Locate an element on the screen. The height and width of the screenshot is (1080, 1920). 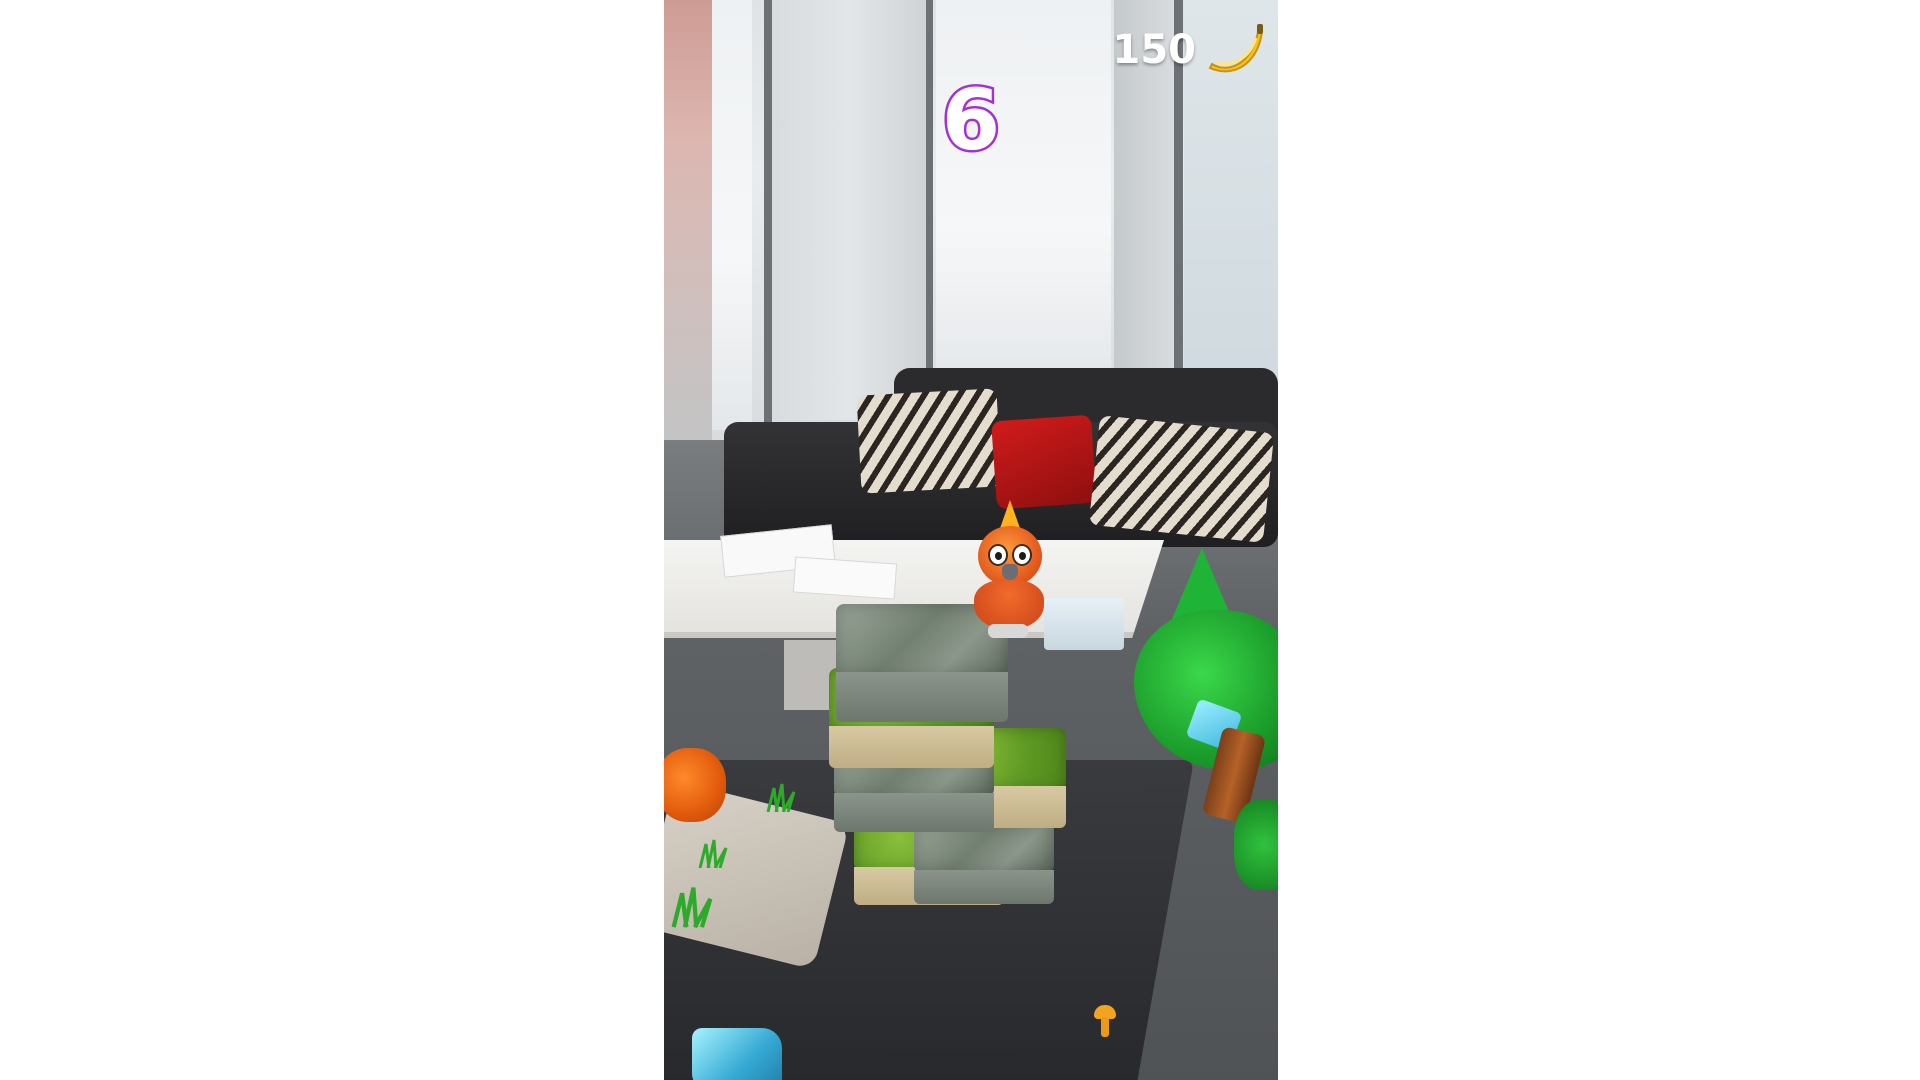
room-pillar is located at coordinates (849, 210).